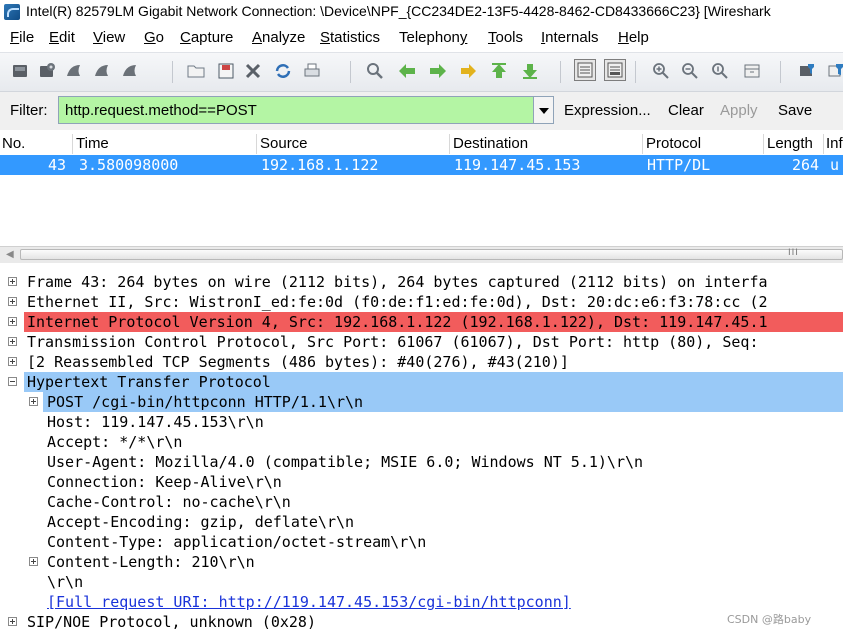 This screenshot has width=843, height=634. Describe the element at coordinates (834, 143) in the screenshot. I see `column-header-info: Inf` at that location.